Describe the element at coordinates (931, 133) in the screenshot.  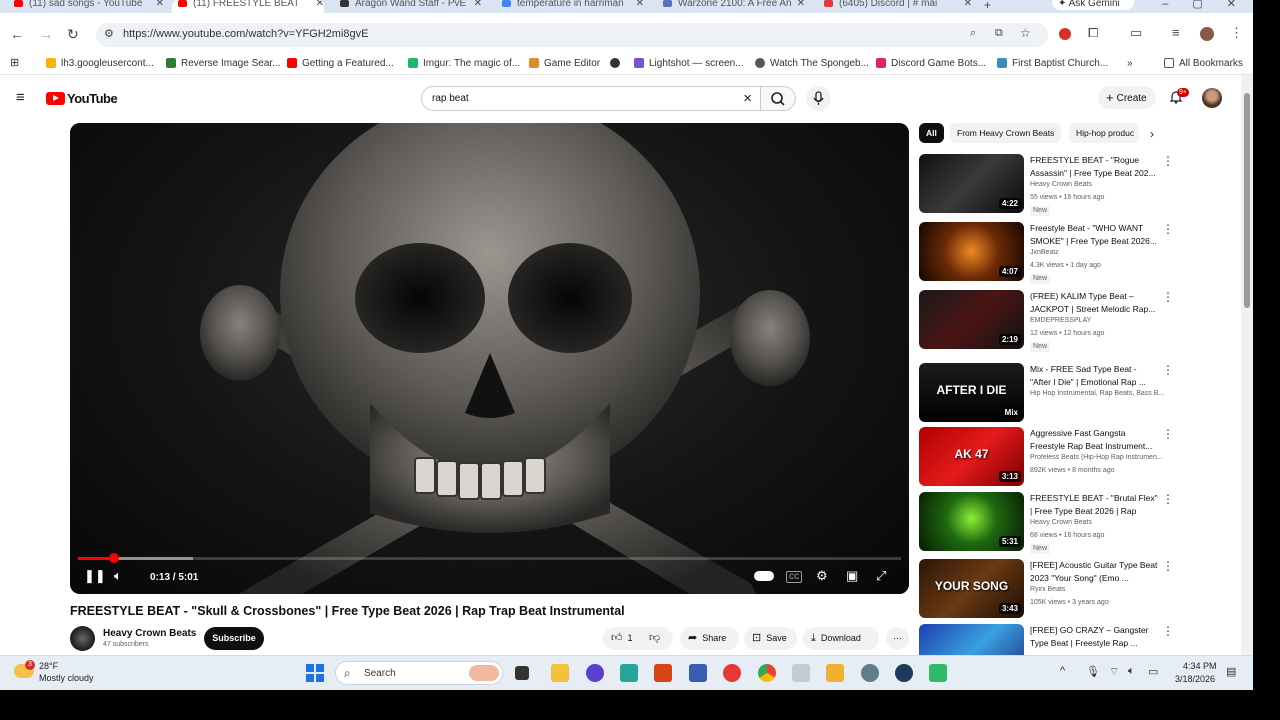
I see `chip-all: All` at that location.